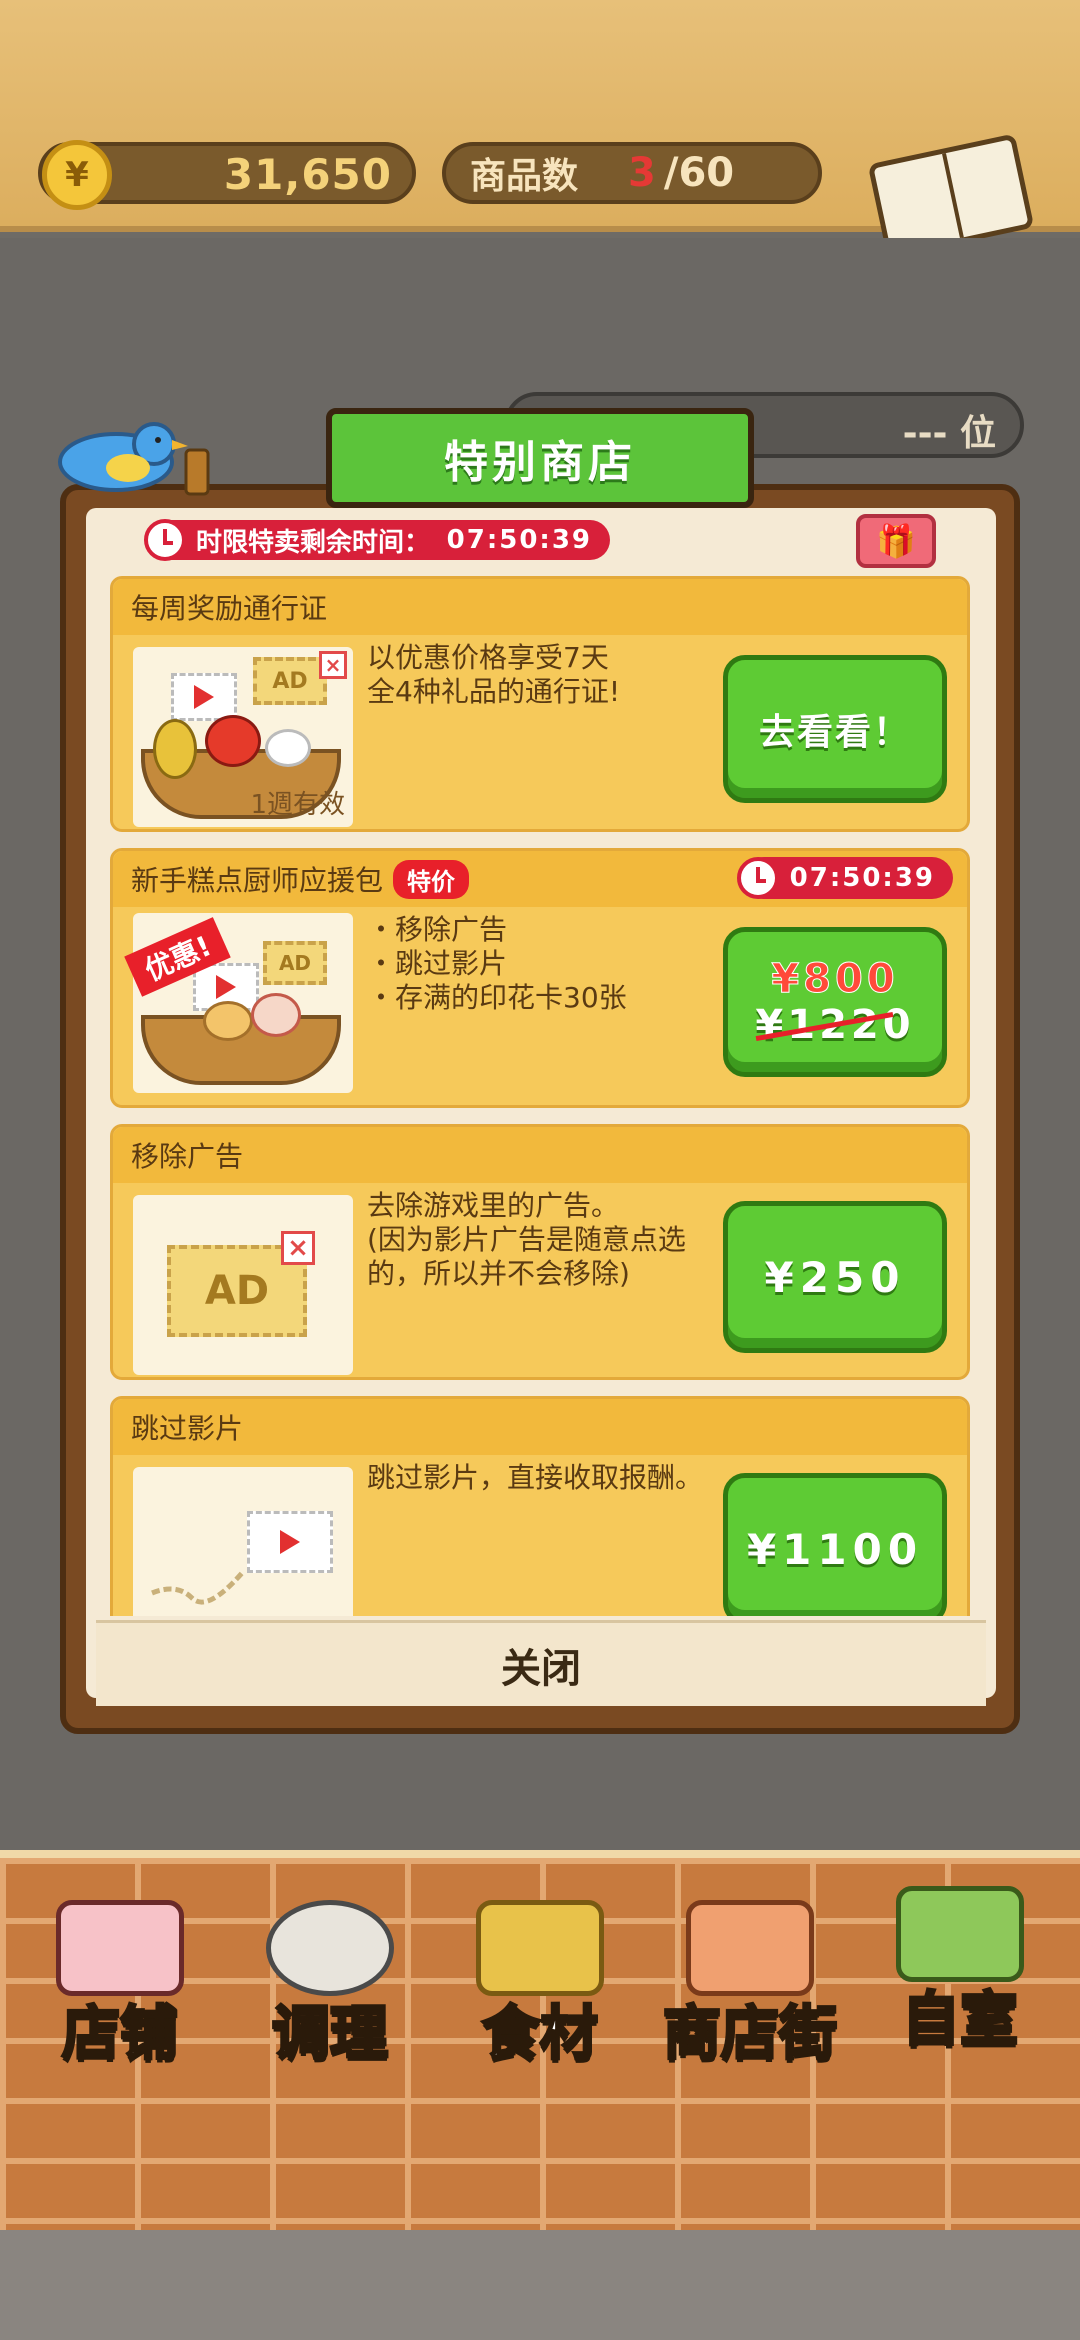 The width and height of the screenshot is (1080, 2340). Describe the element at coordinates (276, 1015) in the screenshot. I see `cake-slice-icon` at that location.